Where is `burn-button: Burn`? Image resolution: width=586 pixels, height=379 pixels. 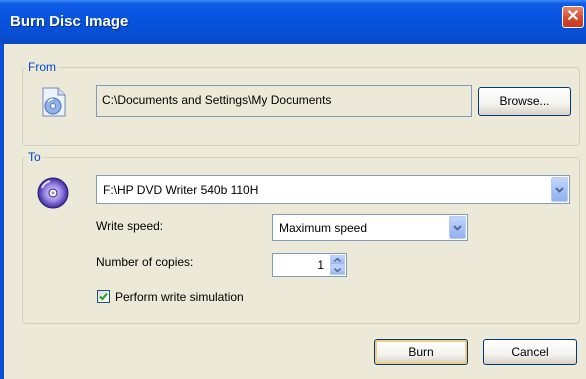
burn-button: Burn is located at coordinates (421, 352).